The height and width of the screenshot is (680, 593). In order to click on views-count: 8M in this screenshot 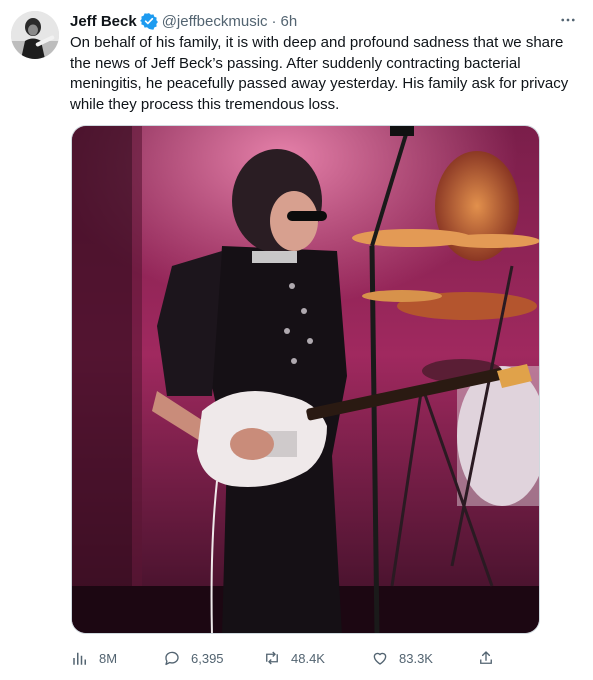, I will do `click(108, 658)`.